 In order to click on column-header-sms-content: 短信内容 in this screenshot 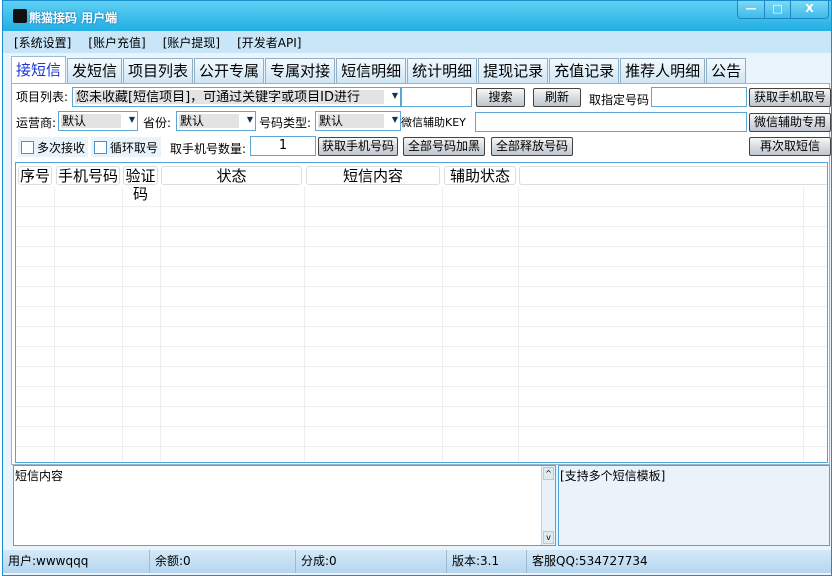, I will do `click(373, 175)`.